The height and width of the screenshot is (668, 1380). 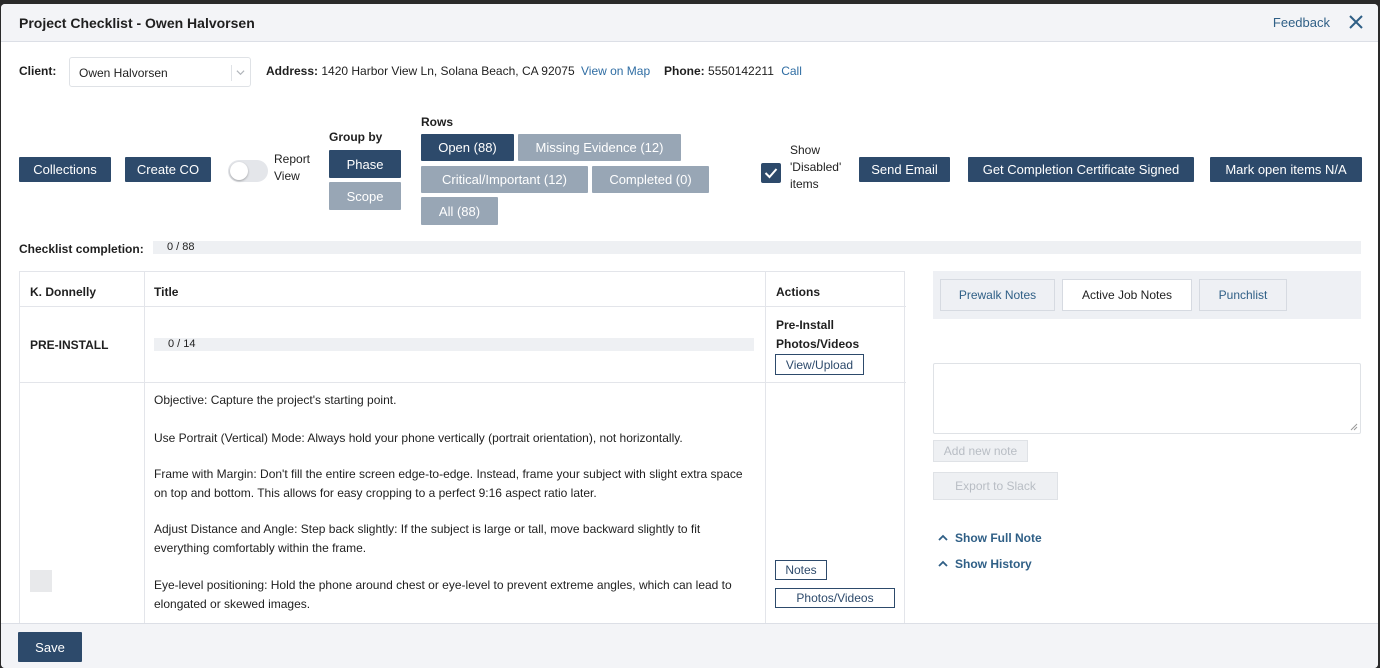 I want to click on item-paragraph-line: everything comfortably within the frame., so click(x=260, y=548).